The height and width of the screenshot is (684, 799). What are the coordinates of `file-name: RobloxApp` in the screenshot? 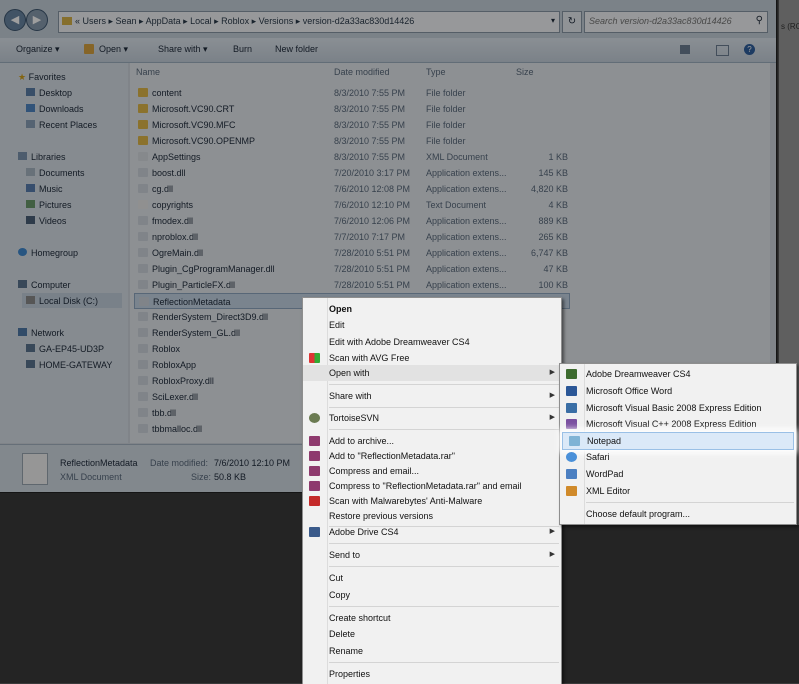 It's located at (174, 365).